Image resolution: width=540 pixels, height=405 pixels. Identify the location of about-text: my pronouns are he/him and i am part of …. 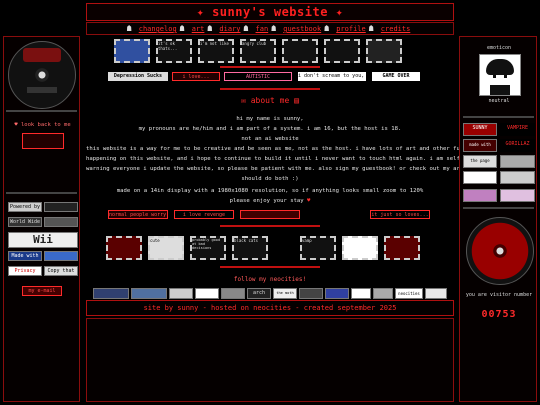
(270, 129).